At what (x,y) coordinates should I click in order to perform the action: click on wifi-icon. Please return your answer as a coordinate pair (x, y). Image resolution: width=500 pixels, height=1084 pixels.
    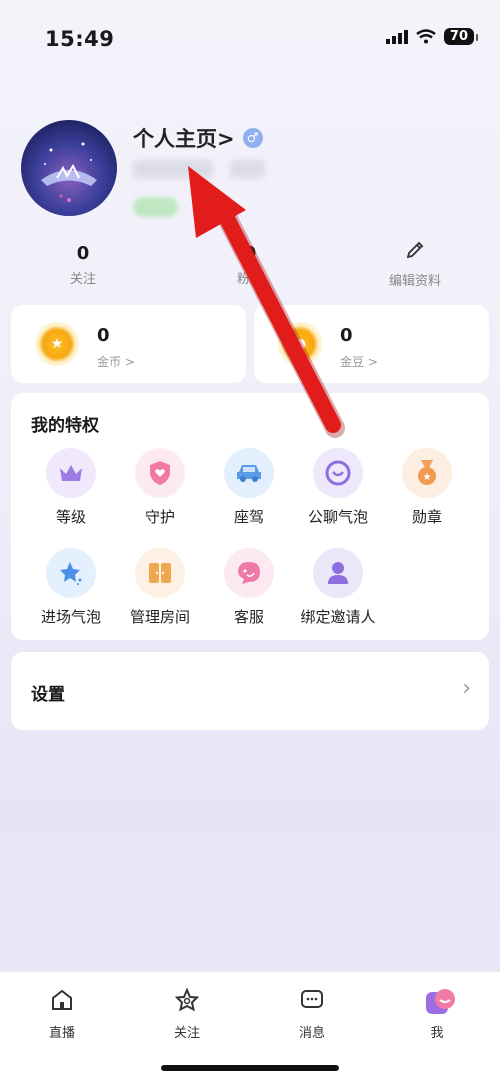
    Looking at the image, I should click on (426, 36).